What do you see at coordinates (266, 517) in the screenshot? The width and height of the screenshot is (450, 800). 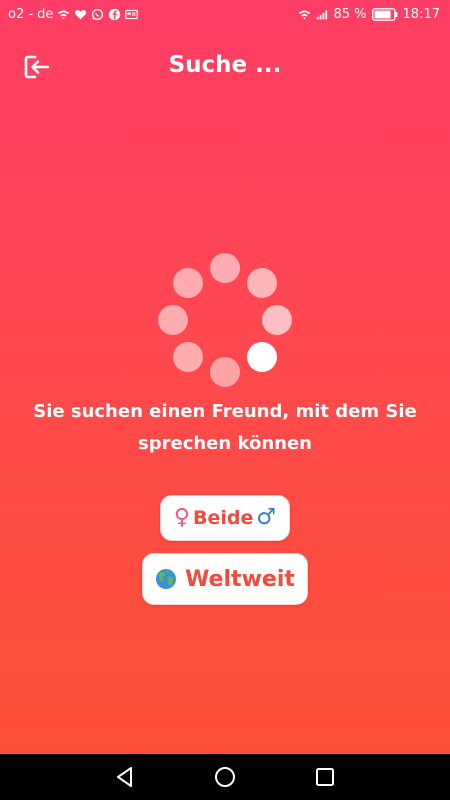 I see `male-icon: ♂` at bounding box center [266, 517].